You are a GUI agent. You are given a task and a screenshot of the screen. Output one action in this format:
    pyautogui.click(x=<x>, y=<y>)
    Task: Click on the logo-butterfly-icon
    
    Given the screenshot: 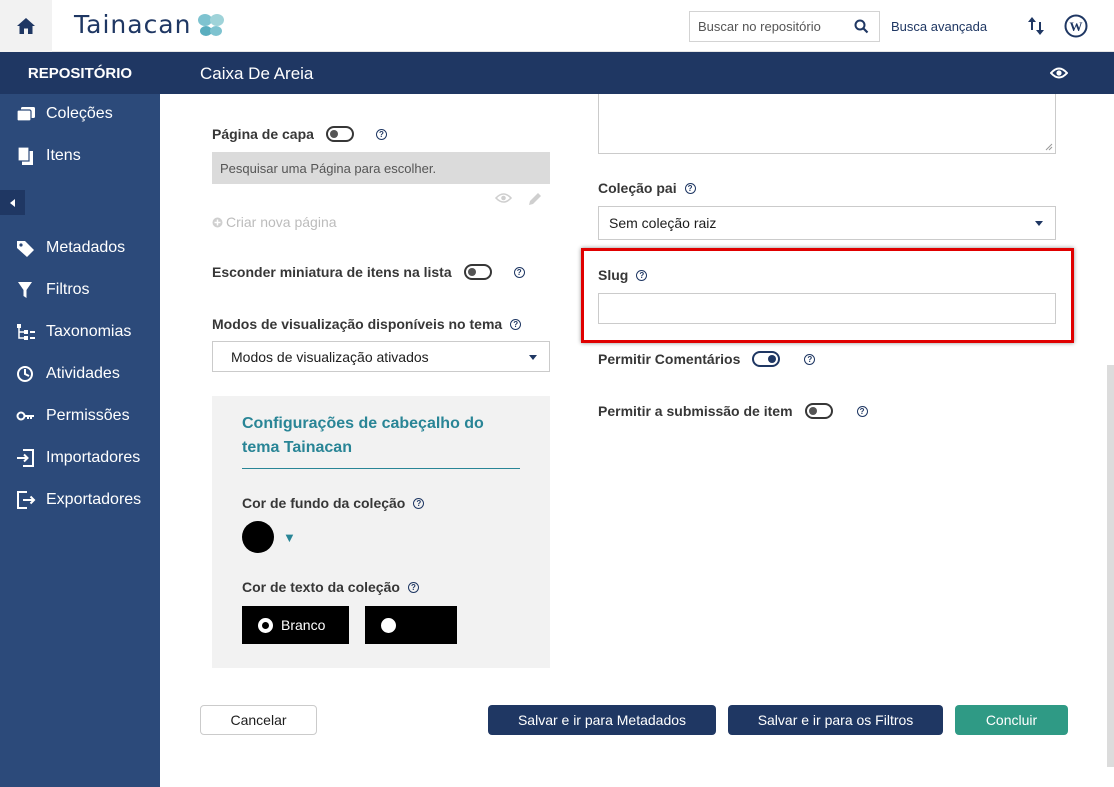 What is the action you would take?
    pyautogui.click(x=211, y=24)
    